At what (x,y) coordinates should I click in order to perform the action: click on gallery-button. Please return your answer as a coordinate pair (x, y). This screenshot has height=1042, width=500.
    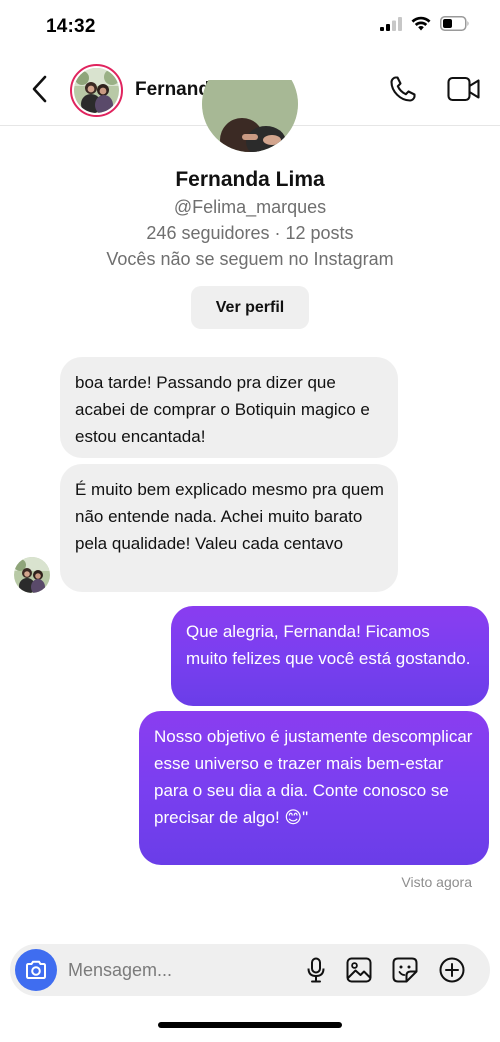
    Looking at the image, I should click on (359, 970).